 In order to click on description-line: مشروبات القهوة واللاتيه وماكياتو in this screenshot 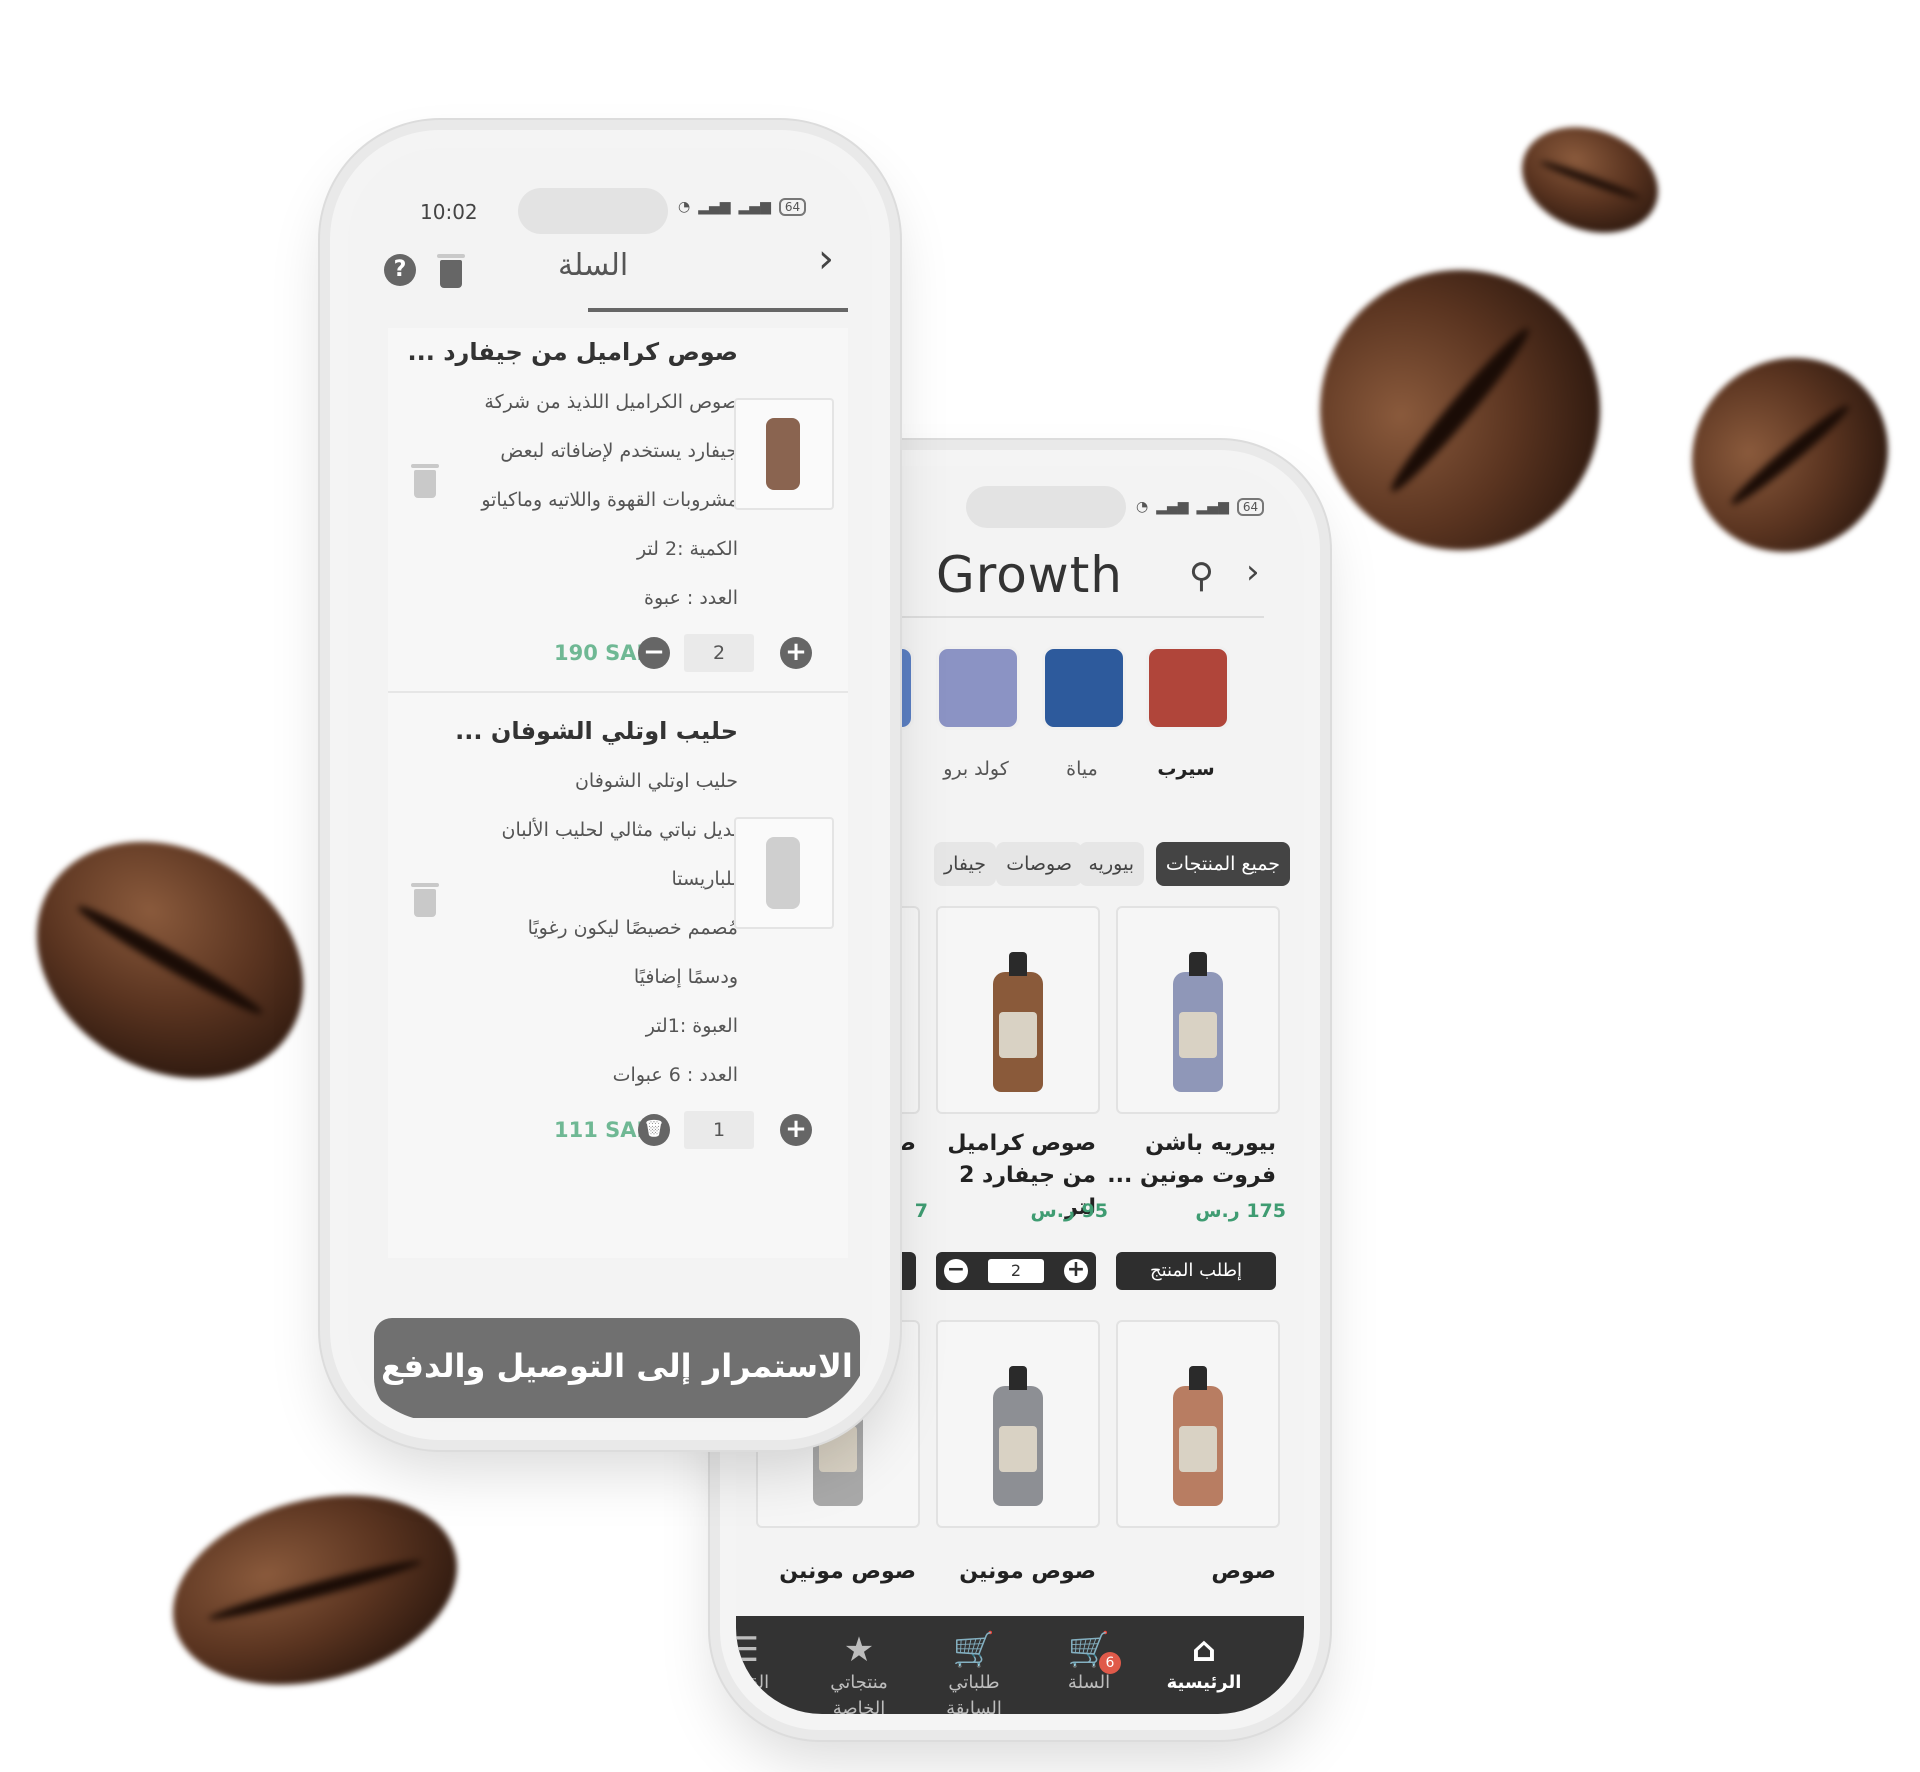, I will do `click(609, 500)`.